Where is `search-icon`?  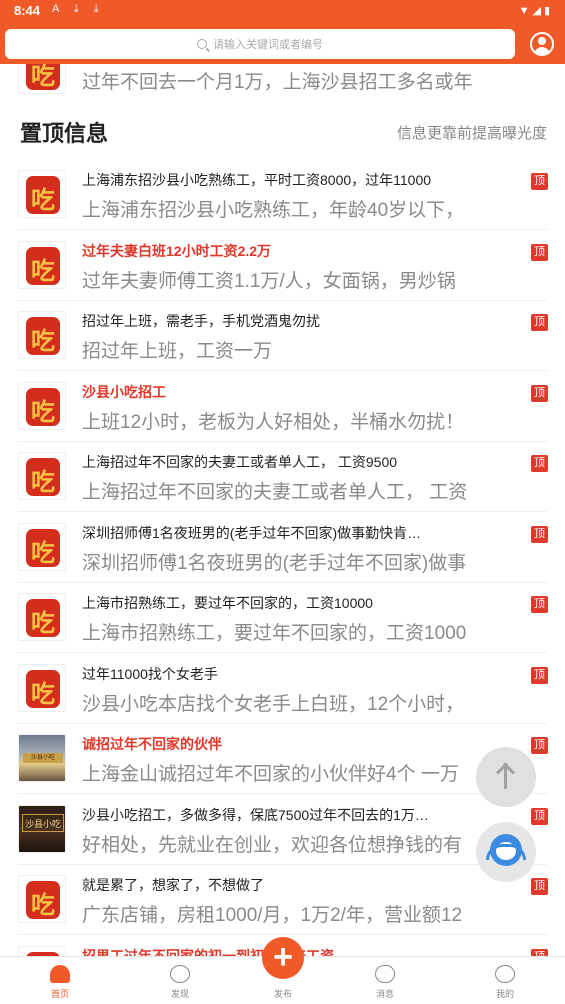 search-icon is located at coordinates (202, 44).